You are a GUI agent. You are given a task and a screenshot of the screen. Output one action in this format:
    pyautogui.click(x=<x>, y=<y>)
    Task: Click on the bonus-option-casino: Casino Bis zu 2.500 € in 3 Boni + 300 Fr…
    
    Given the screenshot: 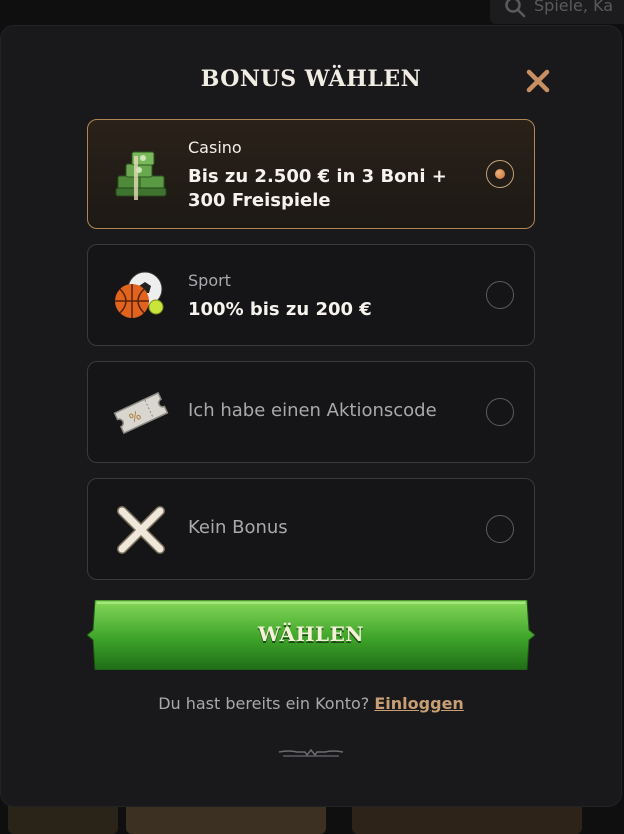 What is the action you would take?
    pyautogui.click(x=311, y=174)
    